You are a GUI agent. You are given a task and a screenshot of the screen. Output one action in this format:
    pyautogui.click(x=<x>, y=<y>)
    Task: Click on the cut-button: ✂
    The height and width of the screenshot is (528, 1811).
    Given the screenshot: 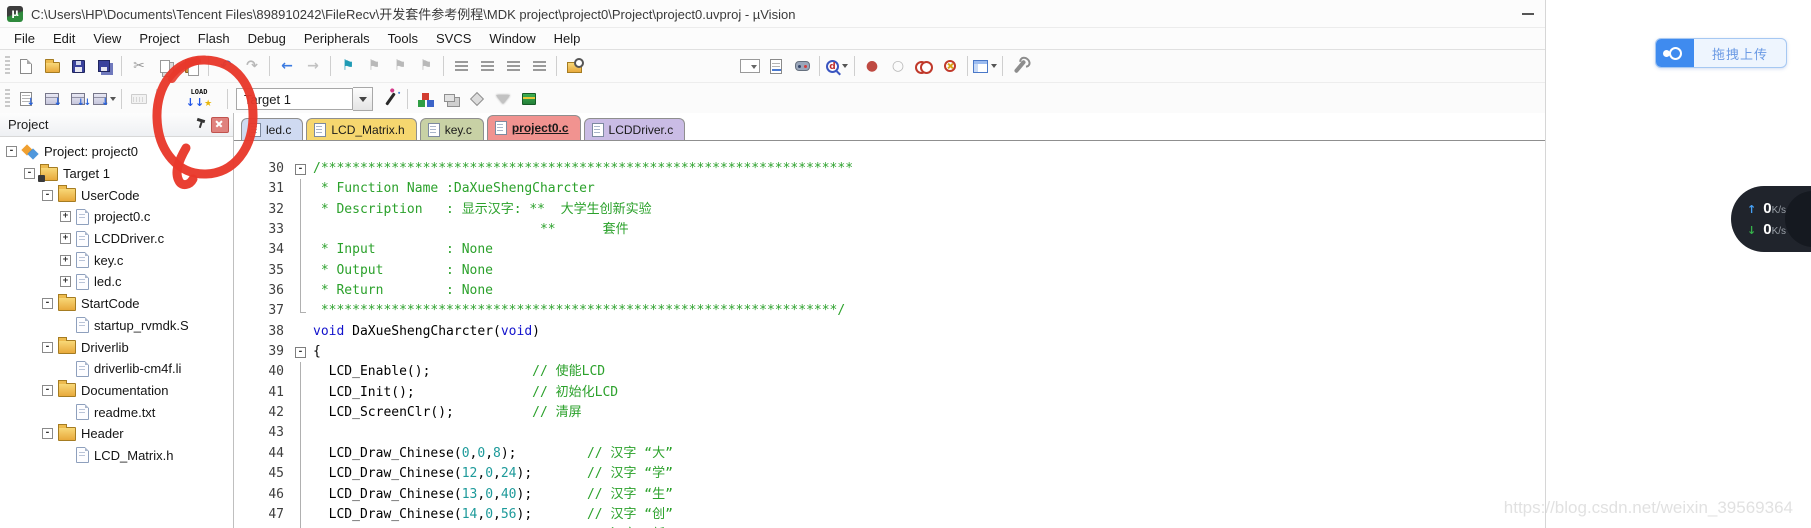 What is the action you would take?
    pyautogui.click(x=139, y=66)
    